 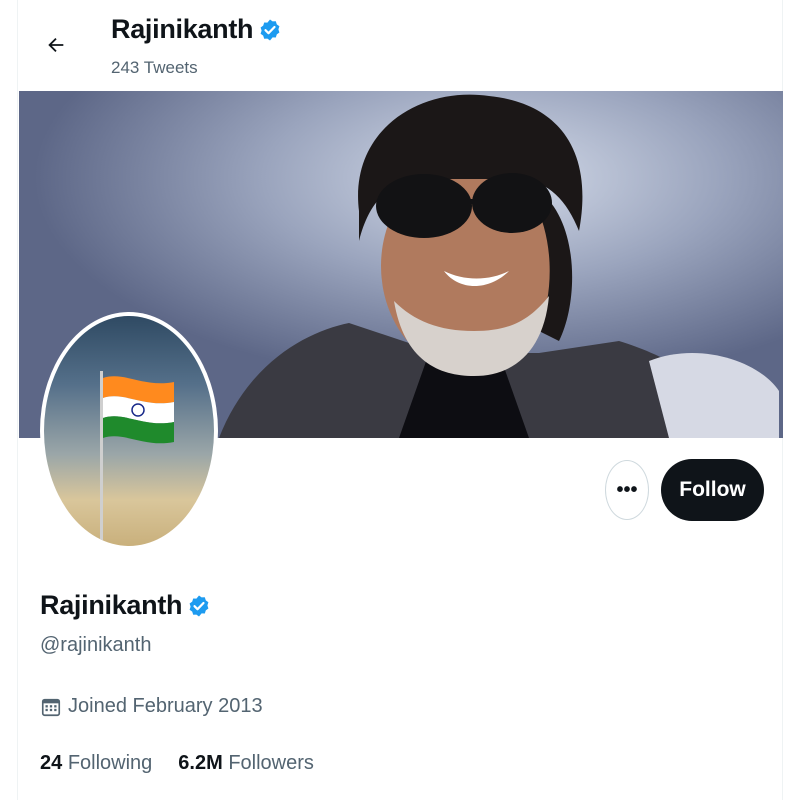 I want to click on back-button, so click(x=56, y=45).